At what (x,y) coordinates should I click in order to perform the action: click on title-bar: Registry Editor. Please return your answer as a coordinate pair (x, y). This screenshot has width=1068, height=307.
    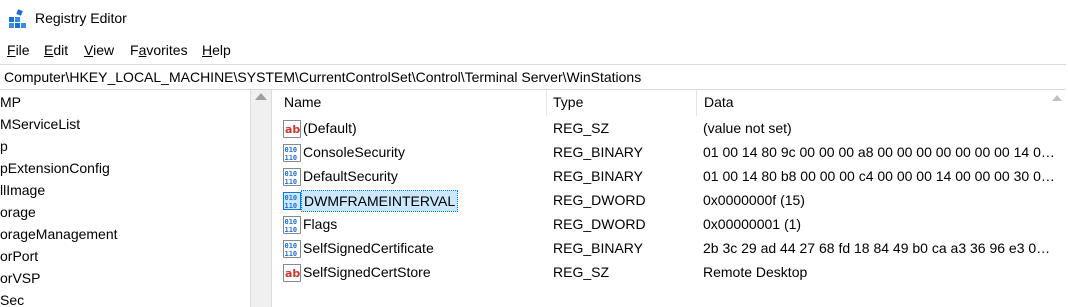
    Looking at the image, I should click on (534, 19).